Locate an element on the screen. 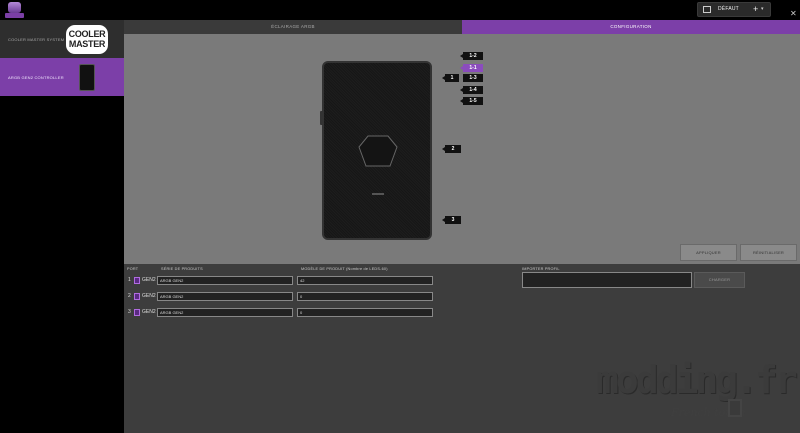 Image resolution: width=800 pixels, height=433 pixels. argb-controller-image is located at coordinates (376, 150).